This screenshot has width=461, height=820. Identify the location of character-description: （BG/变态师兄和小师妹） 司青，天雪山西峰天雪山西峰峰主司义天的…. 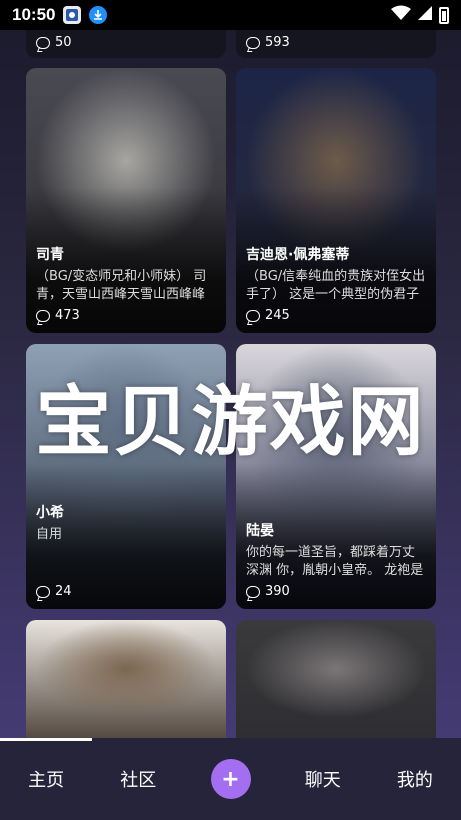
(121, 285).